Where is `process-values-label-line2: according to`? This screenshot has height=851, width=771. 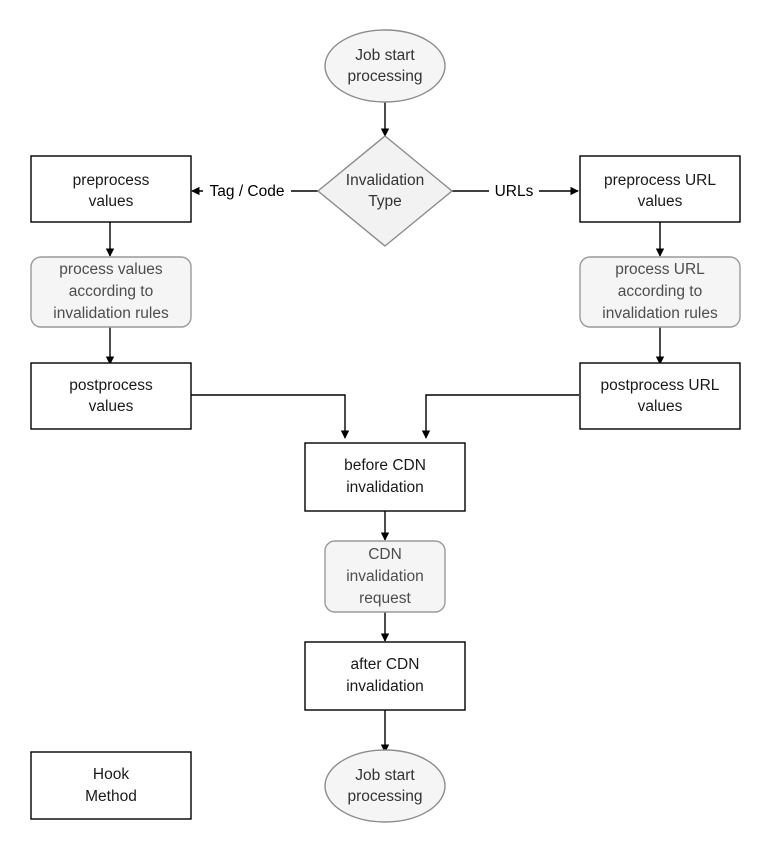
process-values-label-line2: according to is located at coordinates (111, 291).